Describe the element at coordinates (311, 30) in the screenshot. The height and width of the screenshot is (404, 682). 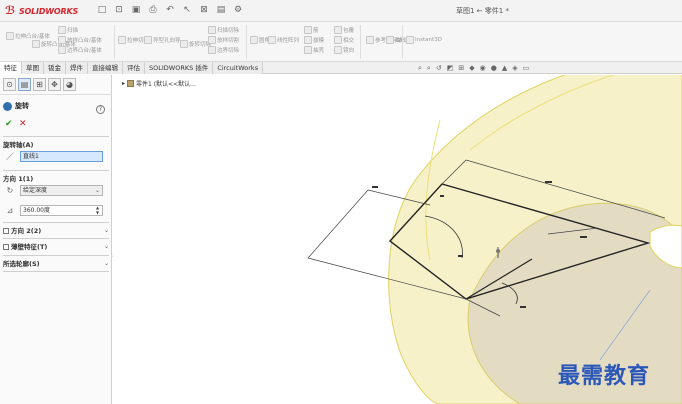
I see `rib-button: 筋` at that location.